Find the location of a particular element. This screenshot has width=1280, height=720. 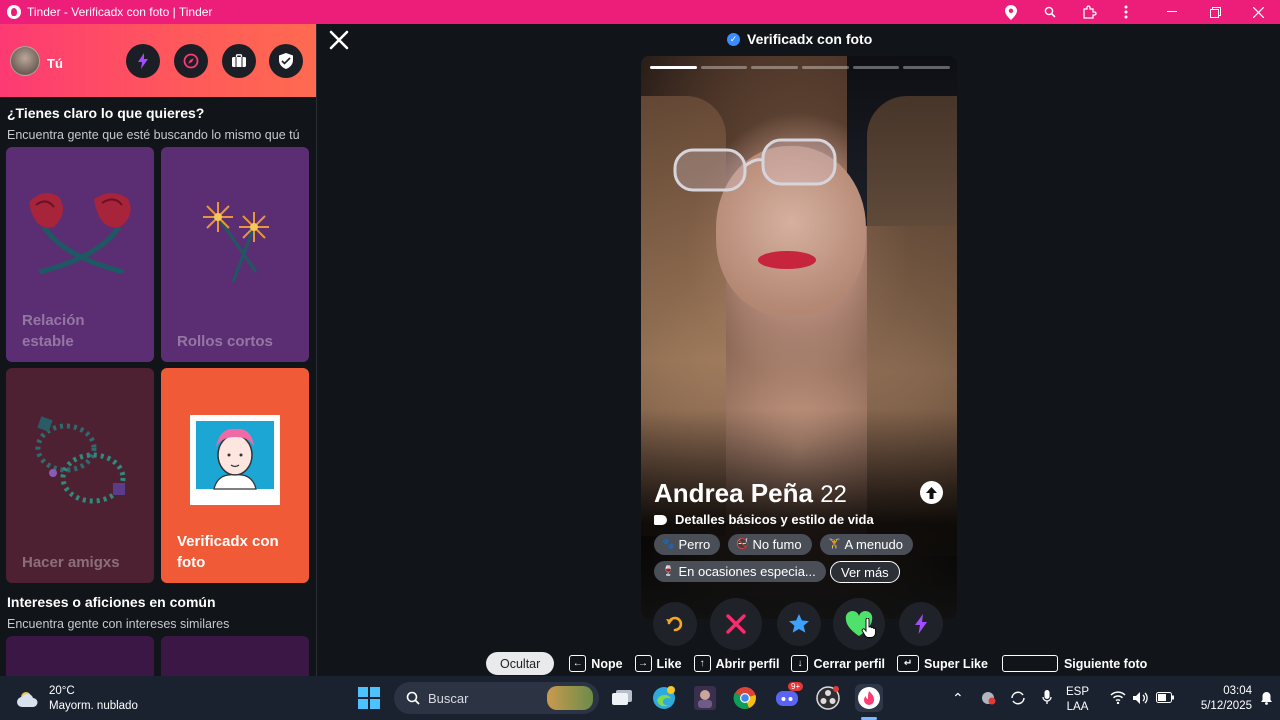

explore-button is located at coordinates (191, 61).